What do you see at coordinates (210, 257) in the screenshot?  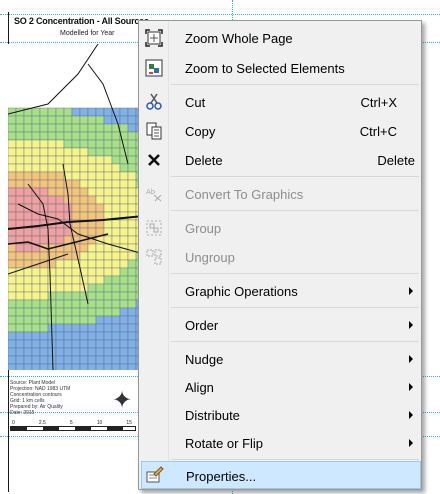 I see `menu-item-label: Ungroup` at bounding box center [210, 257].